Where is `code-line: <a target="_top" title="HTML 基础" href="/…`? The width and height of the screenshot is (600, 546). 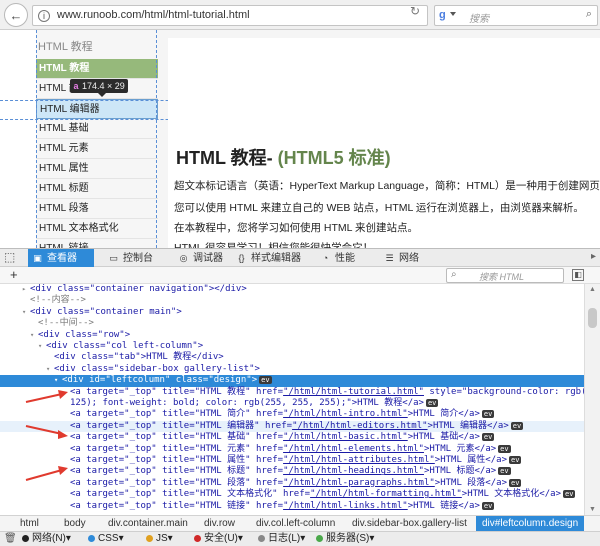 code-line: <a target="_top" title="HTML 基础" href="/… is located at coordinates (292, 437).